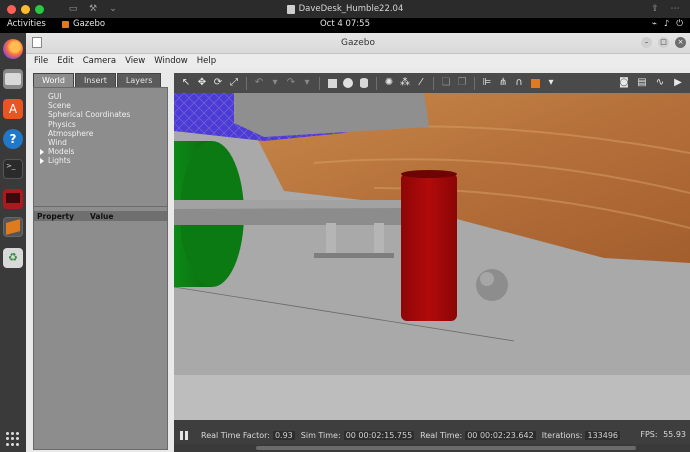 The height and width of the screenshot is (452, 690). What do you see at coordinates (320, 435) in the screenshot?
I see `sim-time-label: Sim Time:` at bounding box center [320, 435].